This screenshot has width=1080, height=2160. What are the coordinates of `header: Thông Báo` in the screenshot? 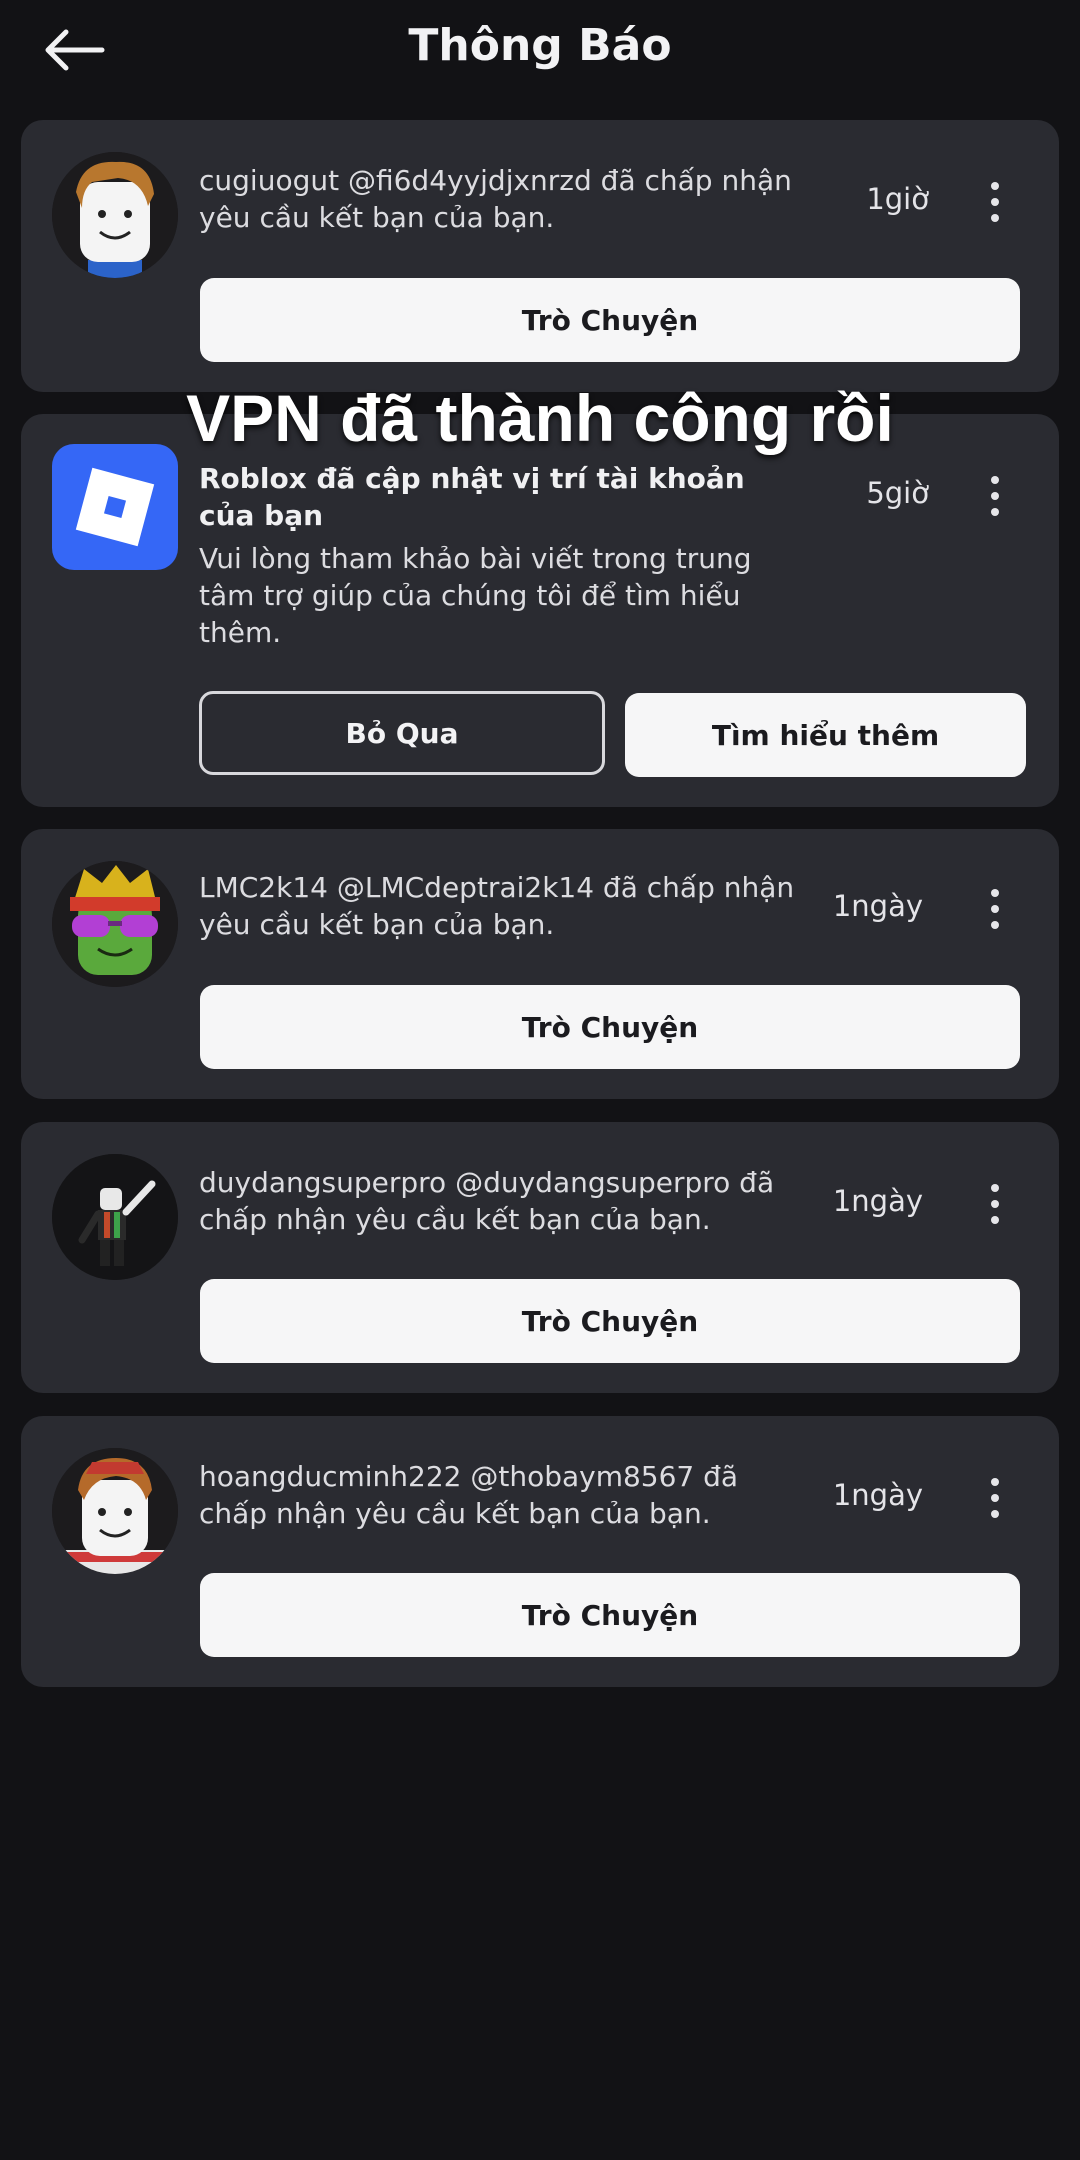 It's located at (540, 50).